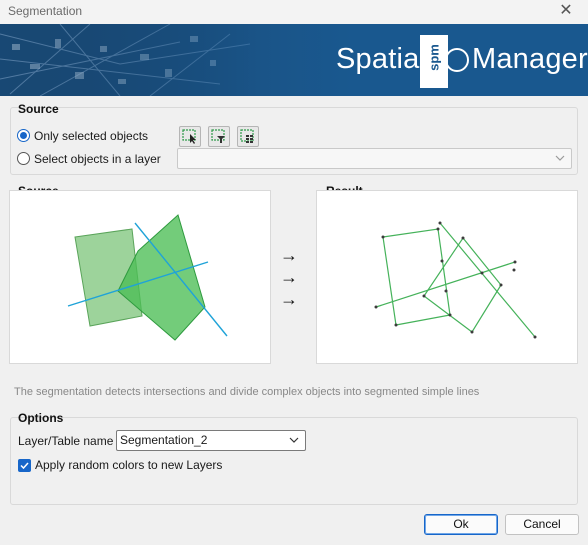 Image resolution: width=588 pixels, height=545 pixels. I want to click on select-objects-icon, so click(189, 136).